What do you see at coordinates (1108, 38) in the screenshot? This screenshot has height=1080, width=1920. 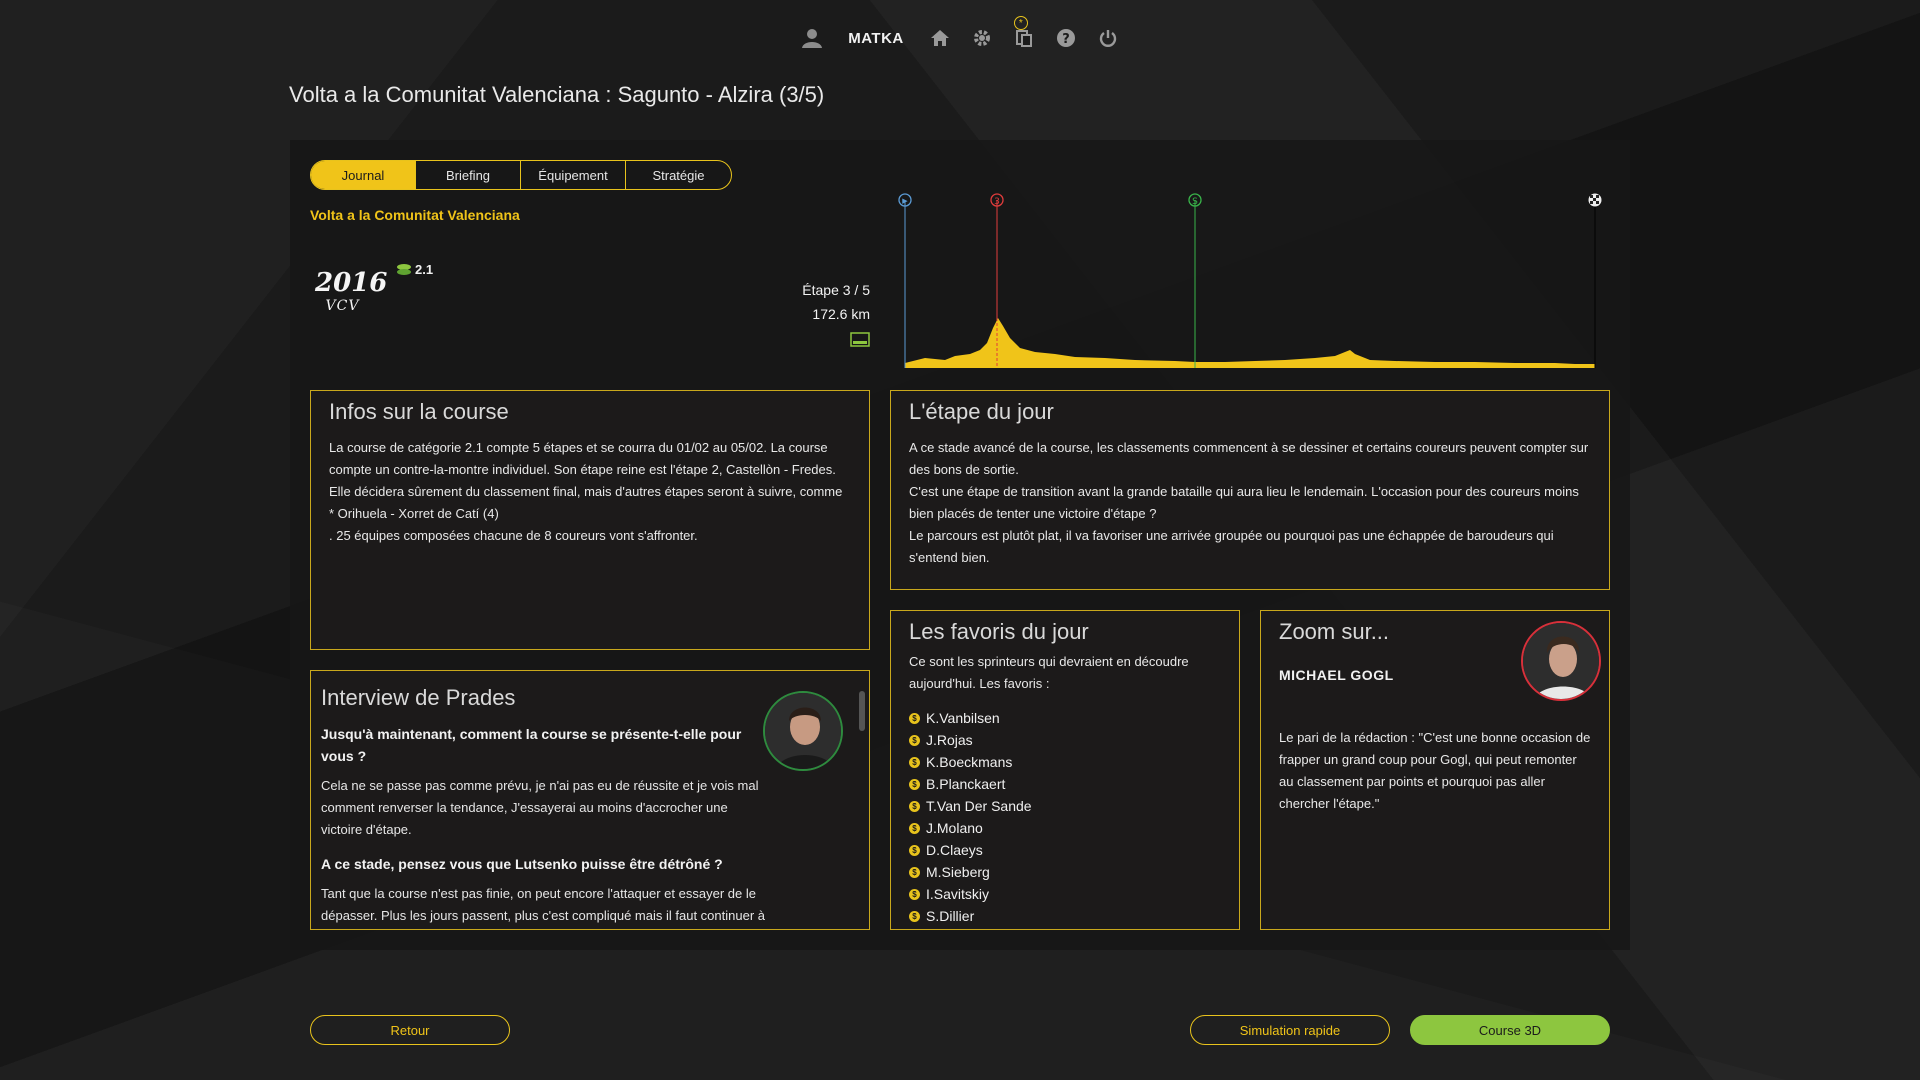 I see `power-icon` at bounding box center [1108, 38].